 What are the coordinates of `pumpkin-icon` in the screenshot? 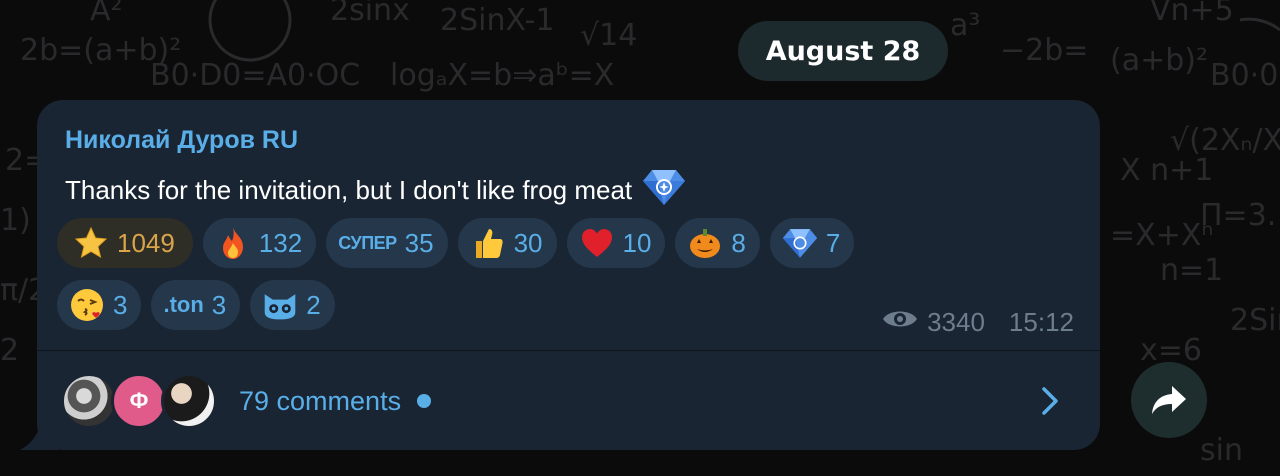 It's located at (705, 243).